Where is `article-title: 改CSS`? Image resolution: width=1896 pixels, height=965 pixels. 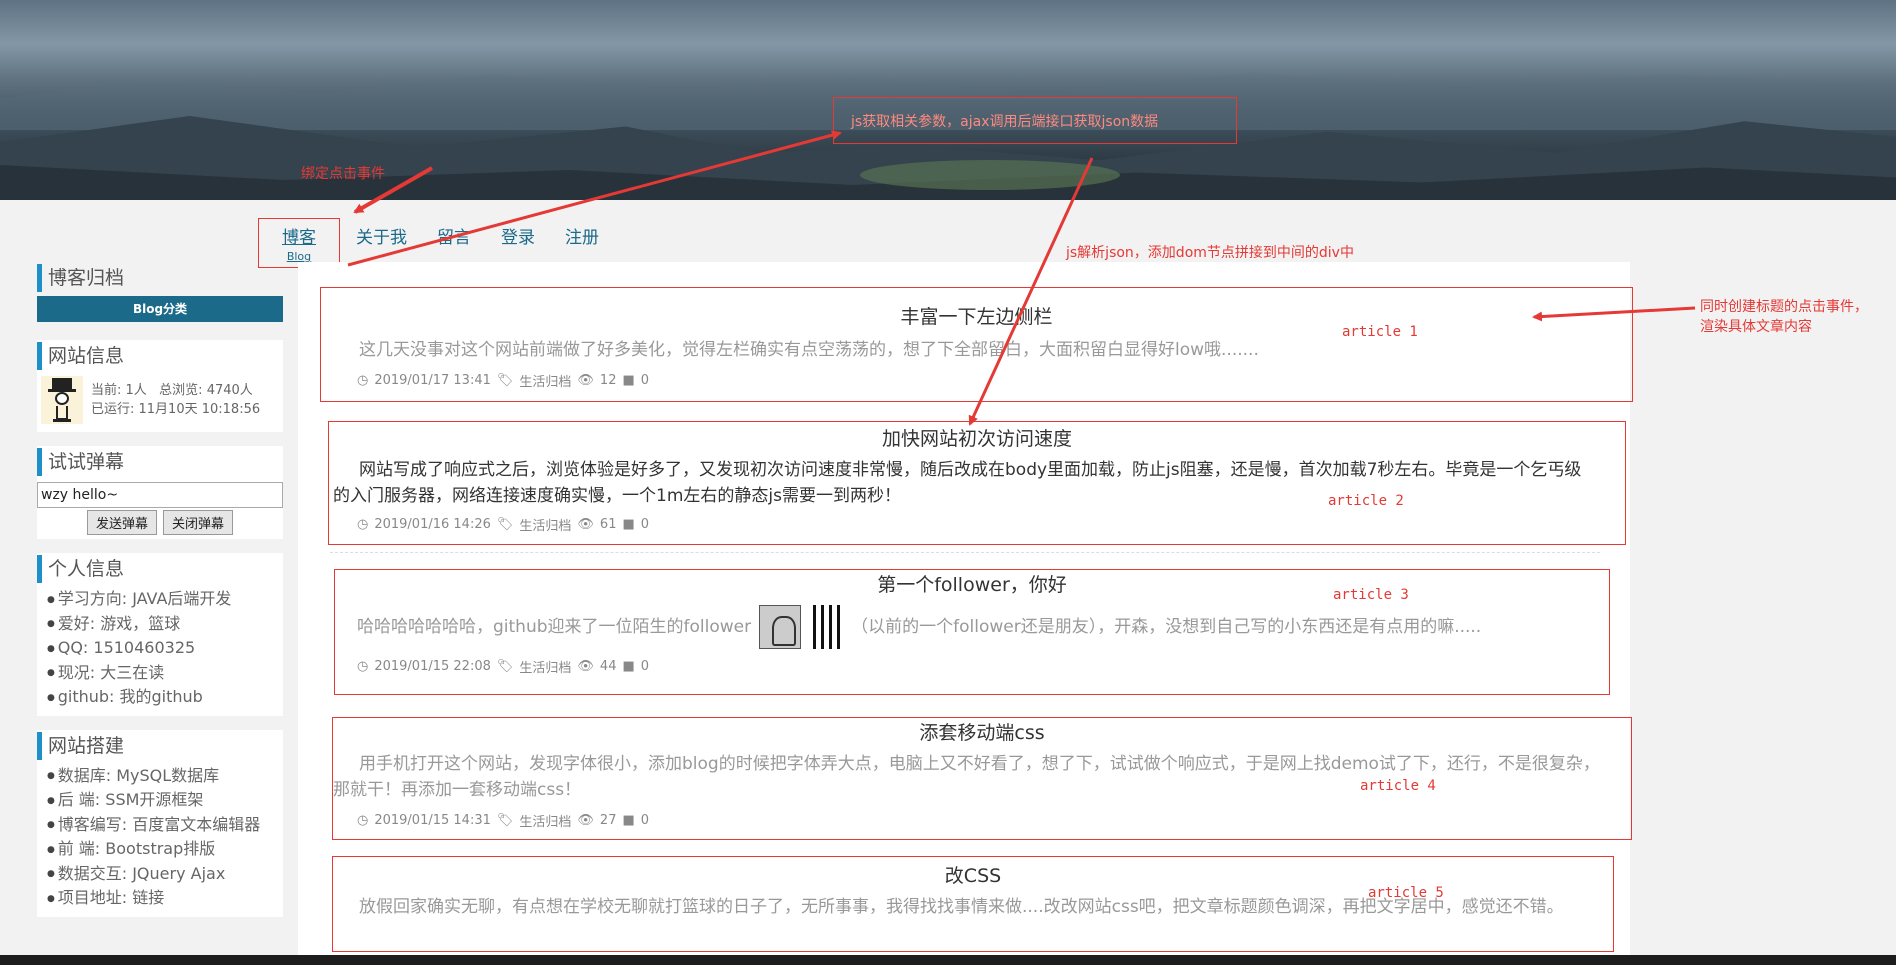 article-title: 改CSS is located at coordinates (973, 874).